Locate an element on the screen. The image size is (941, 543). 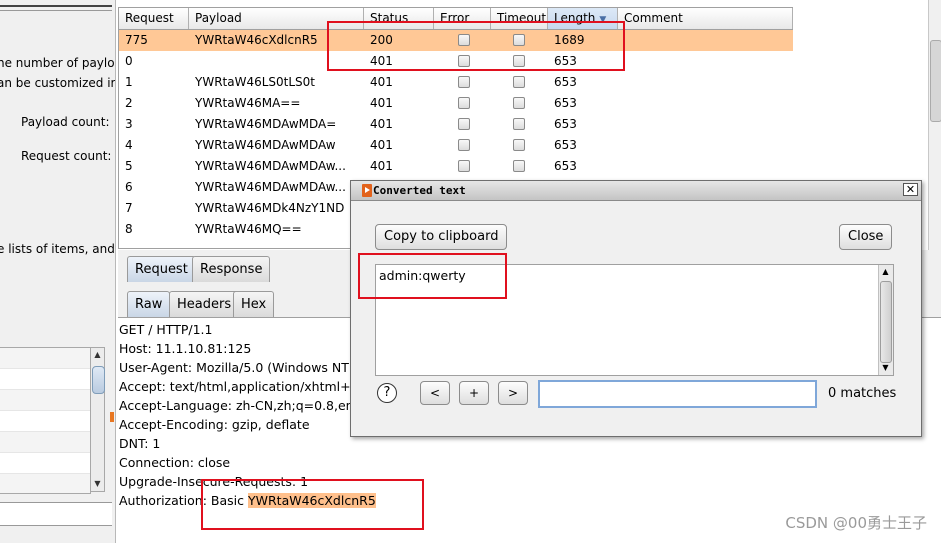
request-header-accept: Accept: text/html,application/xhtml+xm is located at coordinates (245, 386).